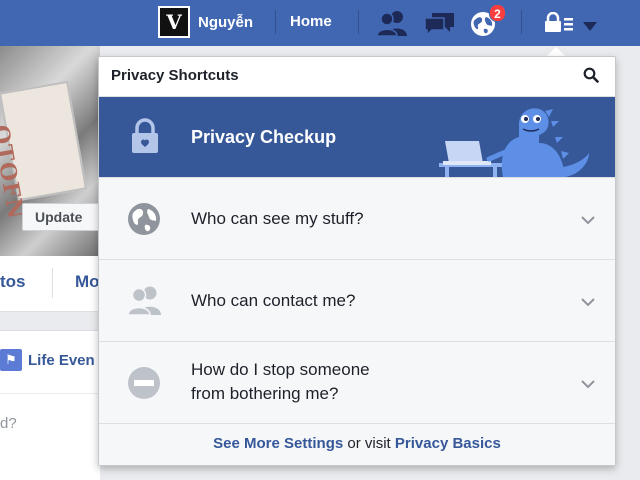 This screenshot has width=640, height=480. What do you see at coordinates (278, 443) in the screenshot?
I see `see-more-settings-link: See More Settings` at bounding box center [278, 443].